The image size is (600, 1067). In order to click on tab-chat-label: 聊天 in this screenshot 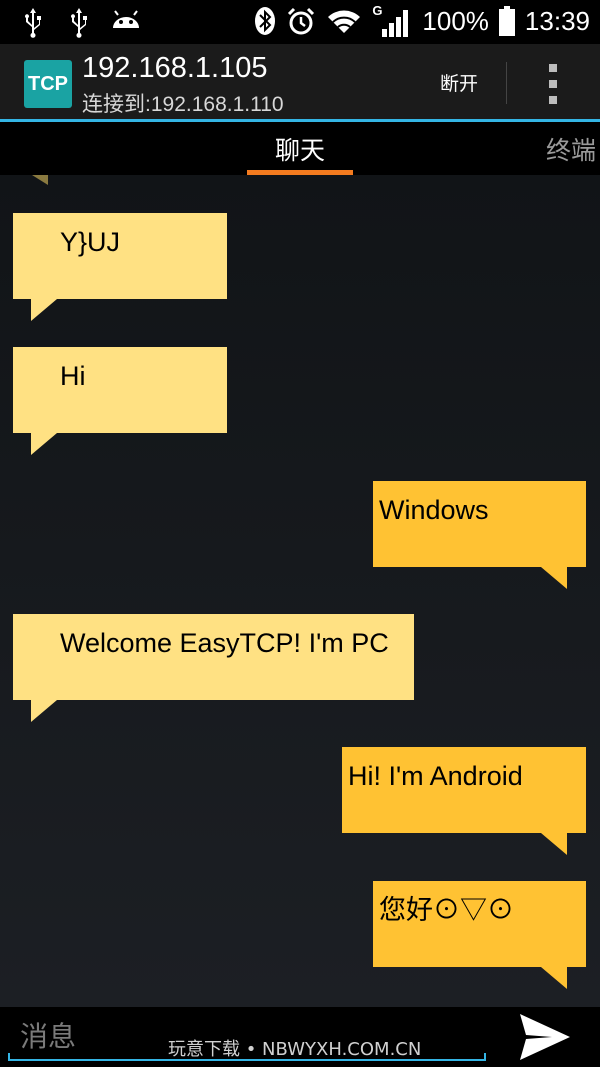, I will do `click(299, 150)`.